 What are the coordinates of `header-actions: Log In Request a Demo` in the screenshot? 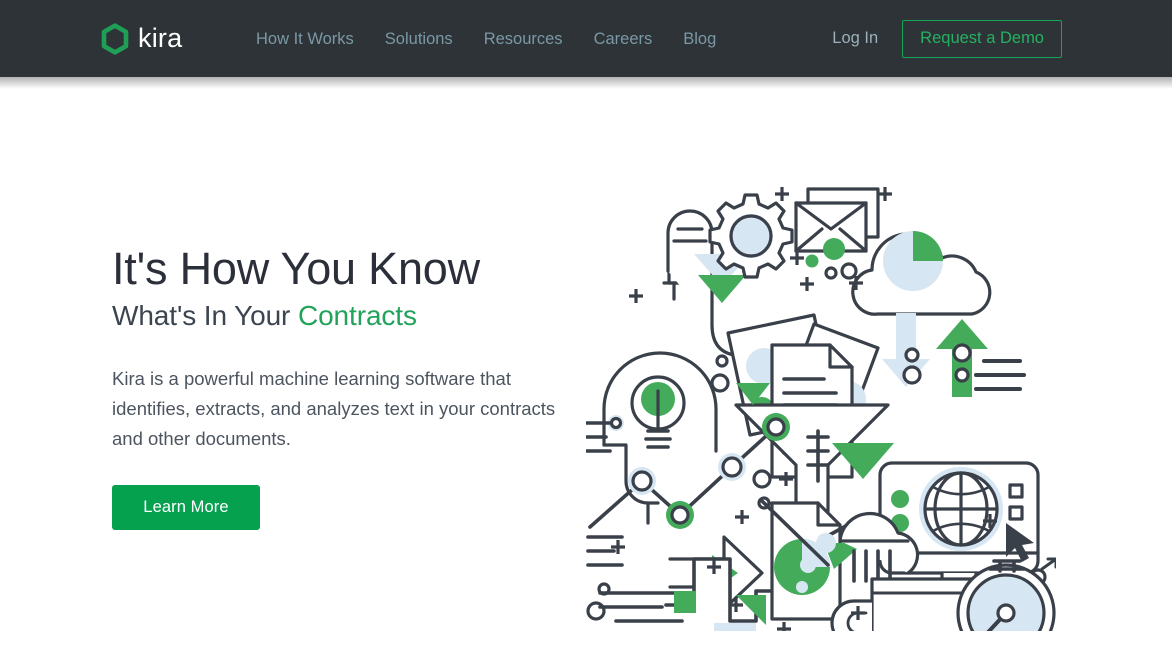 It's located at (947, 38).